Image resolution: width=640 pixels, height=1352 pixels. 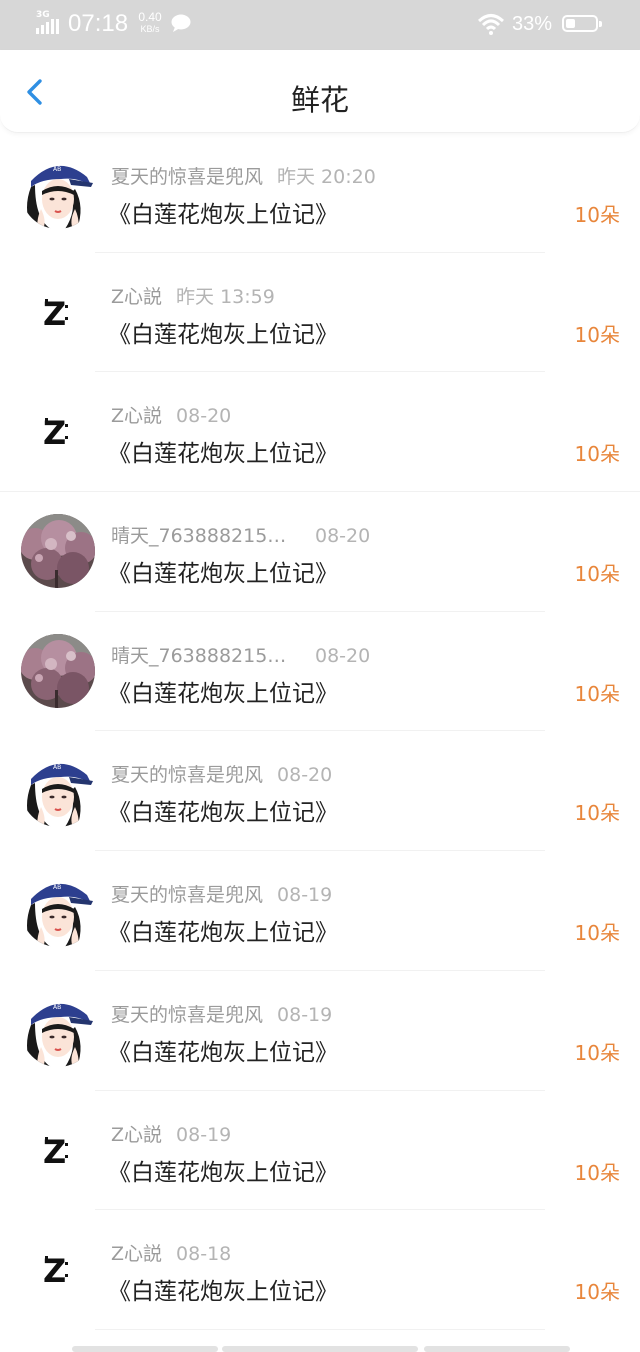 I want to click on speed-value: 0.40, so click(x=150, y=17).